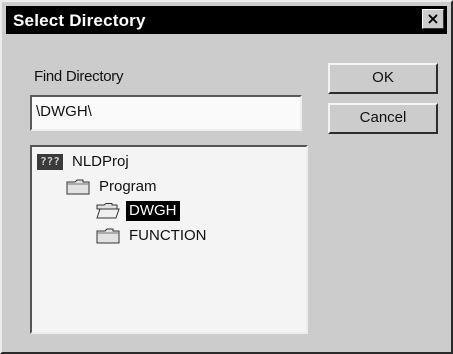 The image size is (453, 354). I want to click on tree-item-label: Program, so click(128, 186).